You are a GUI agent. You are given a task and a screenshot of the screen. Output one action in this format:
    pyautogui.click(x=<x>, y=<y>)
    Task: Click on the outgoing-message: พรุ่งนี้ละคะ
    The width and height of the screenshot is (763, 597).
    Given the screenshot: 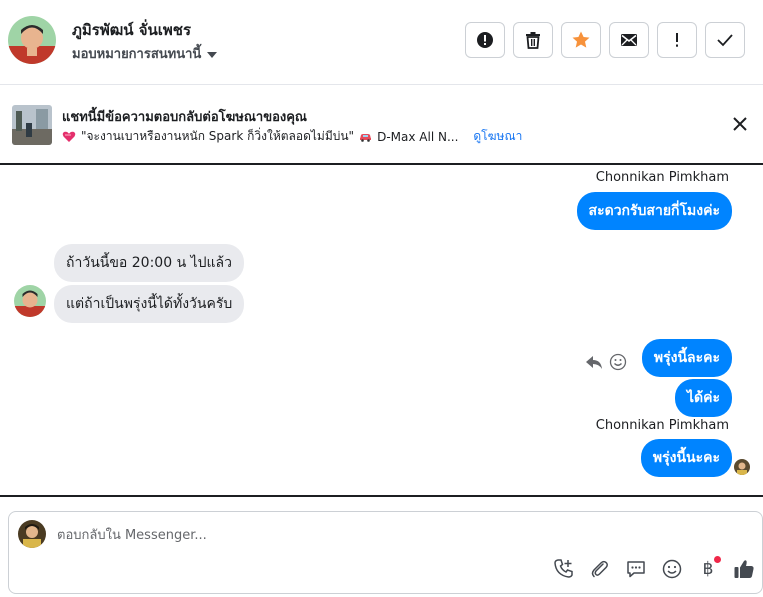 What is the action you would take?
    pyautogui.click(x=686, y=358)
    